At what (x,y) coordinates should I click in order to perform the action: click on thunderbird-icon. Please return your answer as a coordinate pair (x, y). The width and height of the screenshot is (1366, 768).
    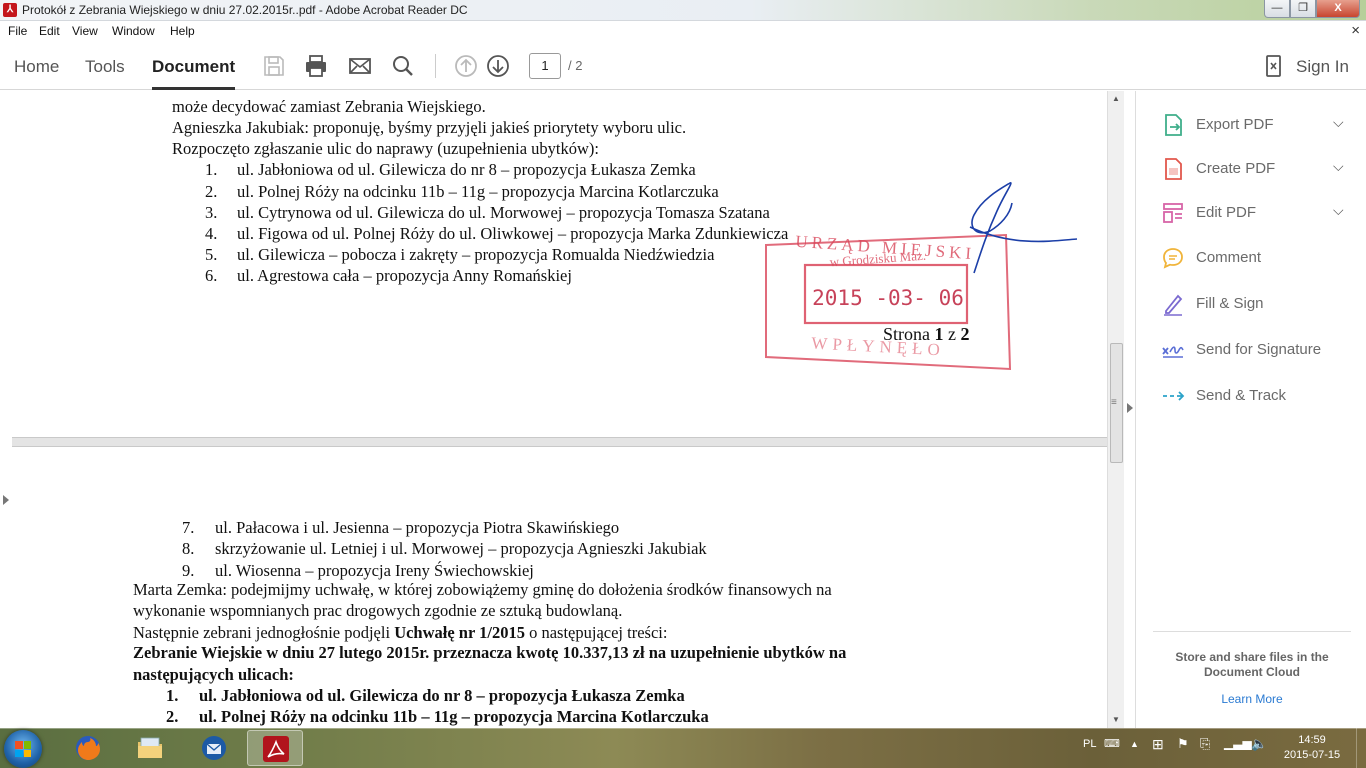
    Looking at the image, I should click on (214, 748).